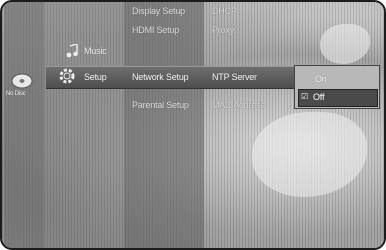 Image resolution: width=386 pixels, height=250 pixels. Describe the element at coordinates (234, 77) in the screenshot. I see `menu-item-ntp-server: NTP Server` at that location.